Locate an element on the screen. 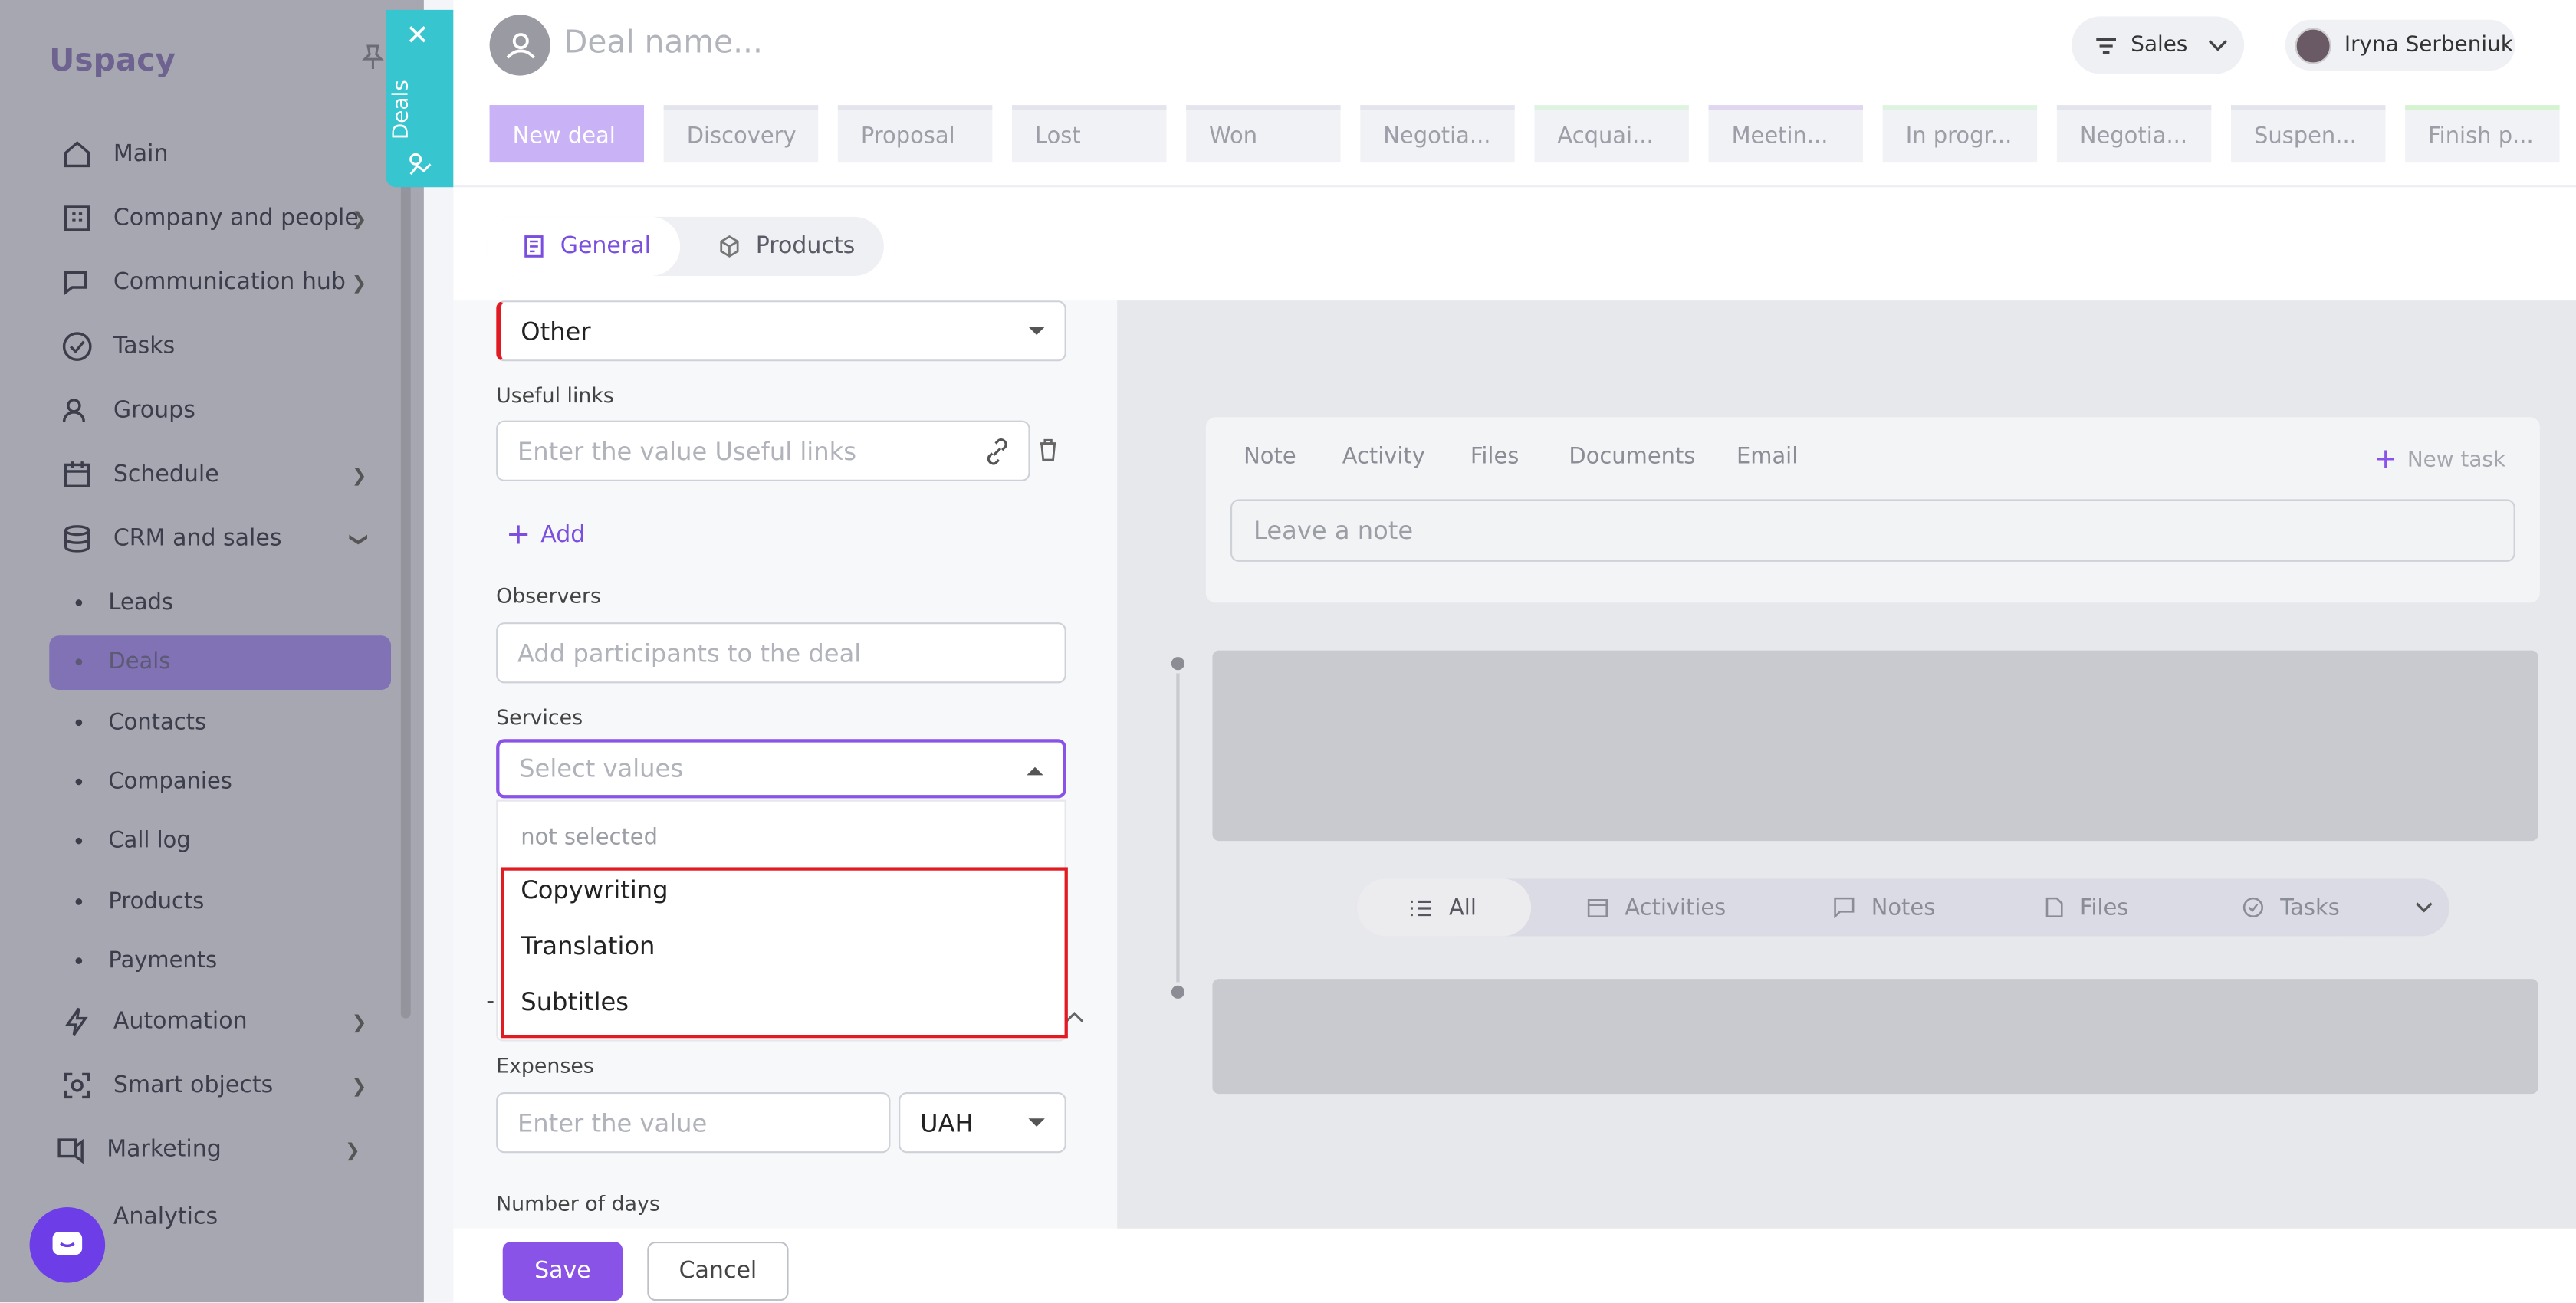  currency-select: UAH is located at coordinates (982, 1123).